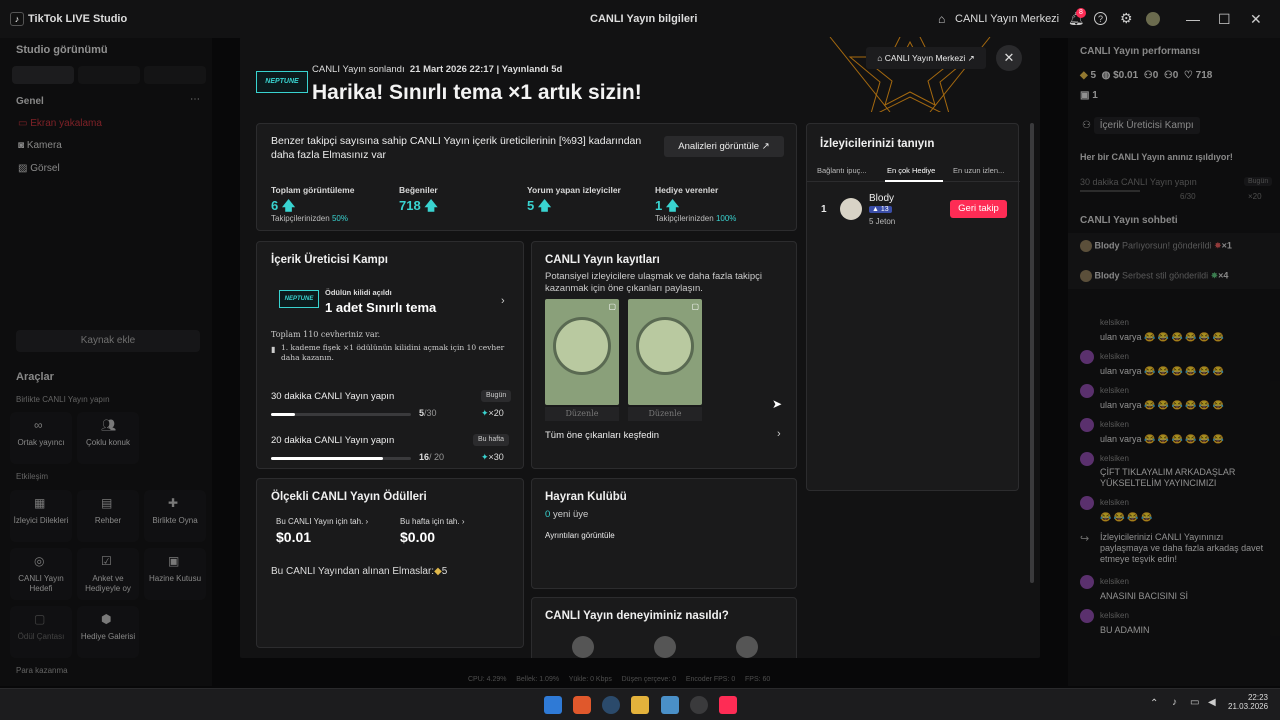 This screenshot has width=1280, height=720. I want to click on close-icon: ✕, so click(1009, 58).